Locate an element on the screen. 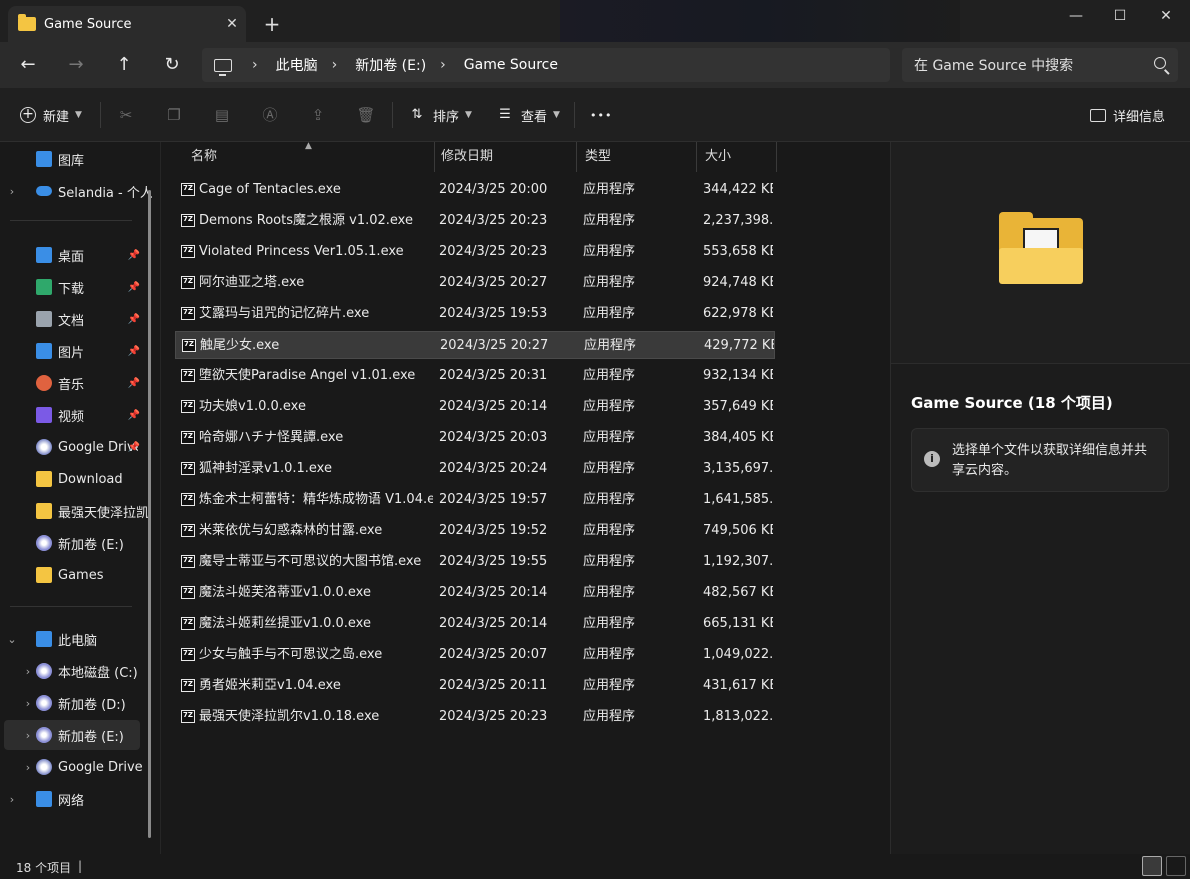  file-date: 2024/3/25 20:00 is located at coordinates (493, 189).